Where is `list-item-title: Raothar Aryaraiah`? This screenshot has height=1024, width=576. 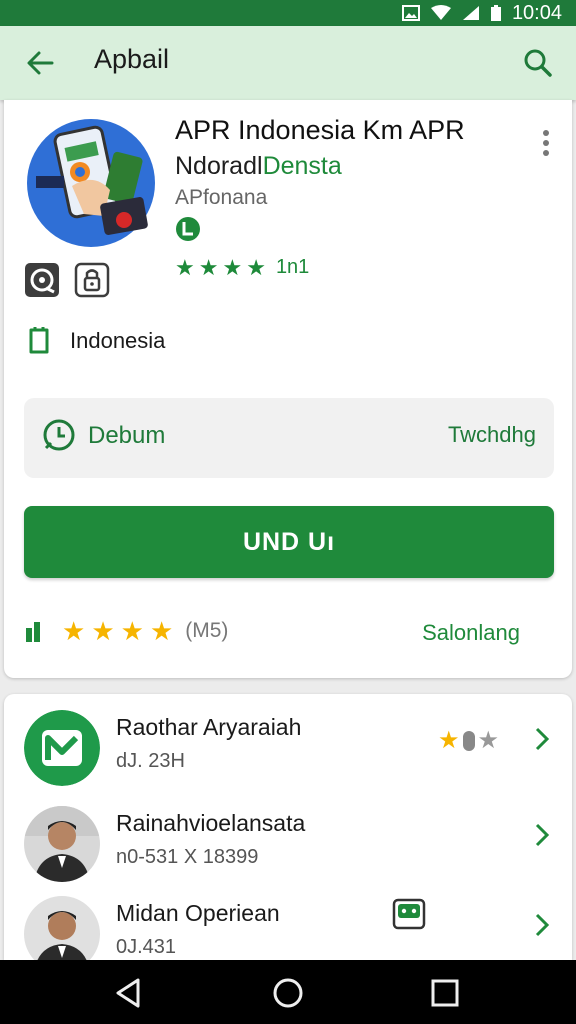 list-item-title: Raothar Aryaraiah is located at coordinates (209, 727).